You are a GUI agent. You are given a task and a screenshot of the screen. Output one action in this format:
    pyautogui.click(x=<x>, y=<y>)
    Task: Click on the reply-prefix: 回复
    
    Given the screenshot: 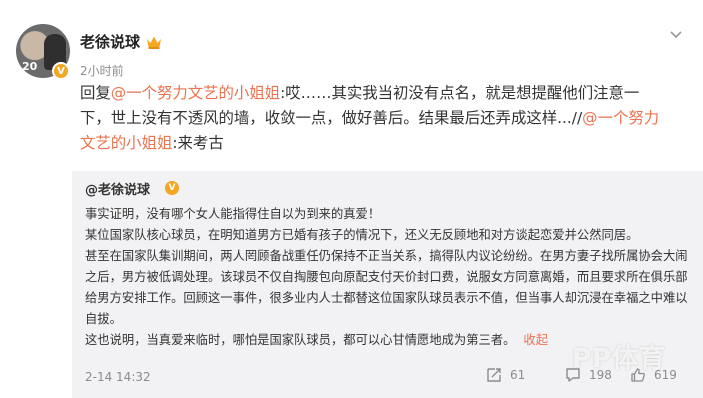 What is the action you would take?
    pyautogui.click(x=95, y=93)
    